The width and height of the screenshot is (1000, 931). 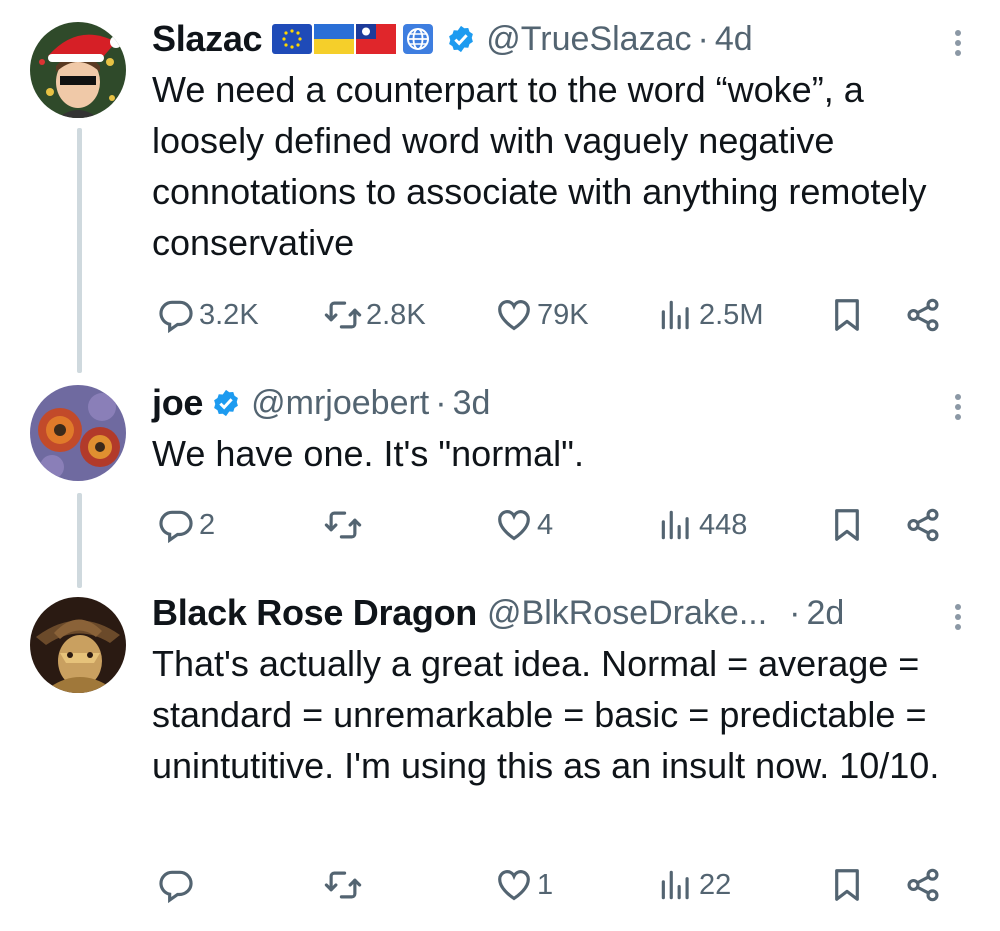 I want to click on like-count: 4, so click(x=545, y=524).